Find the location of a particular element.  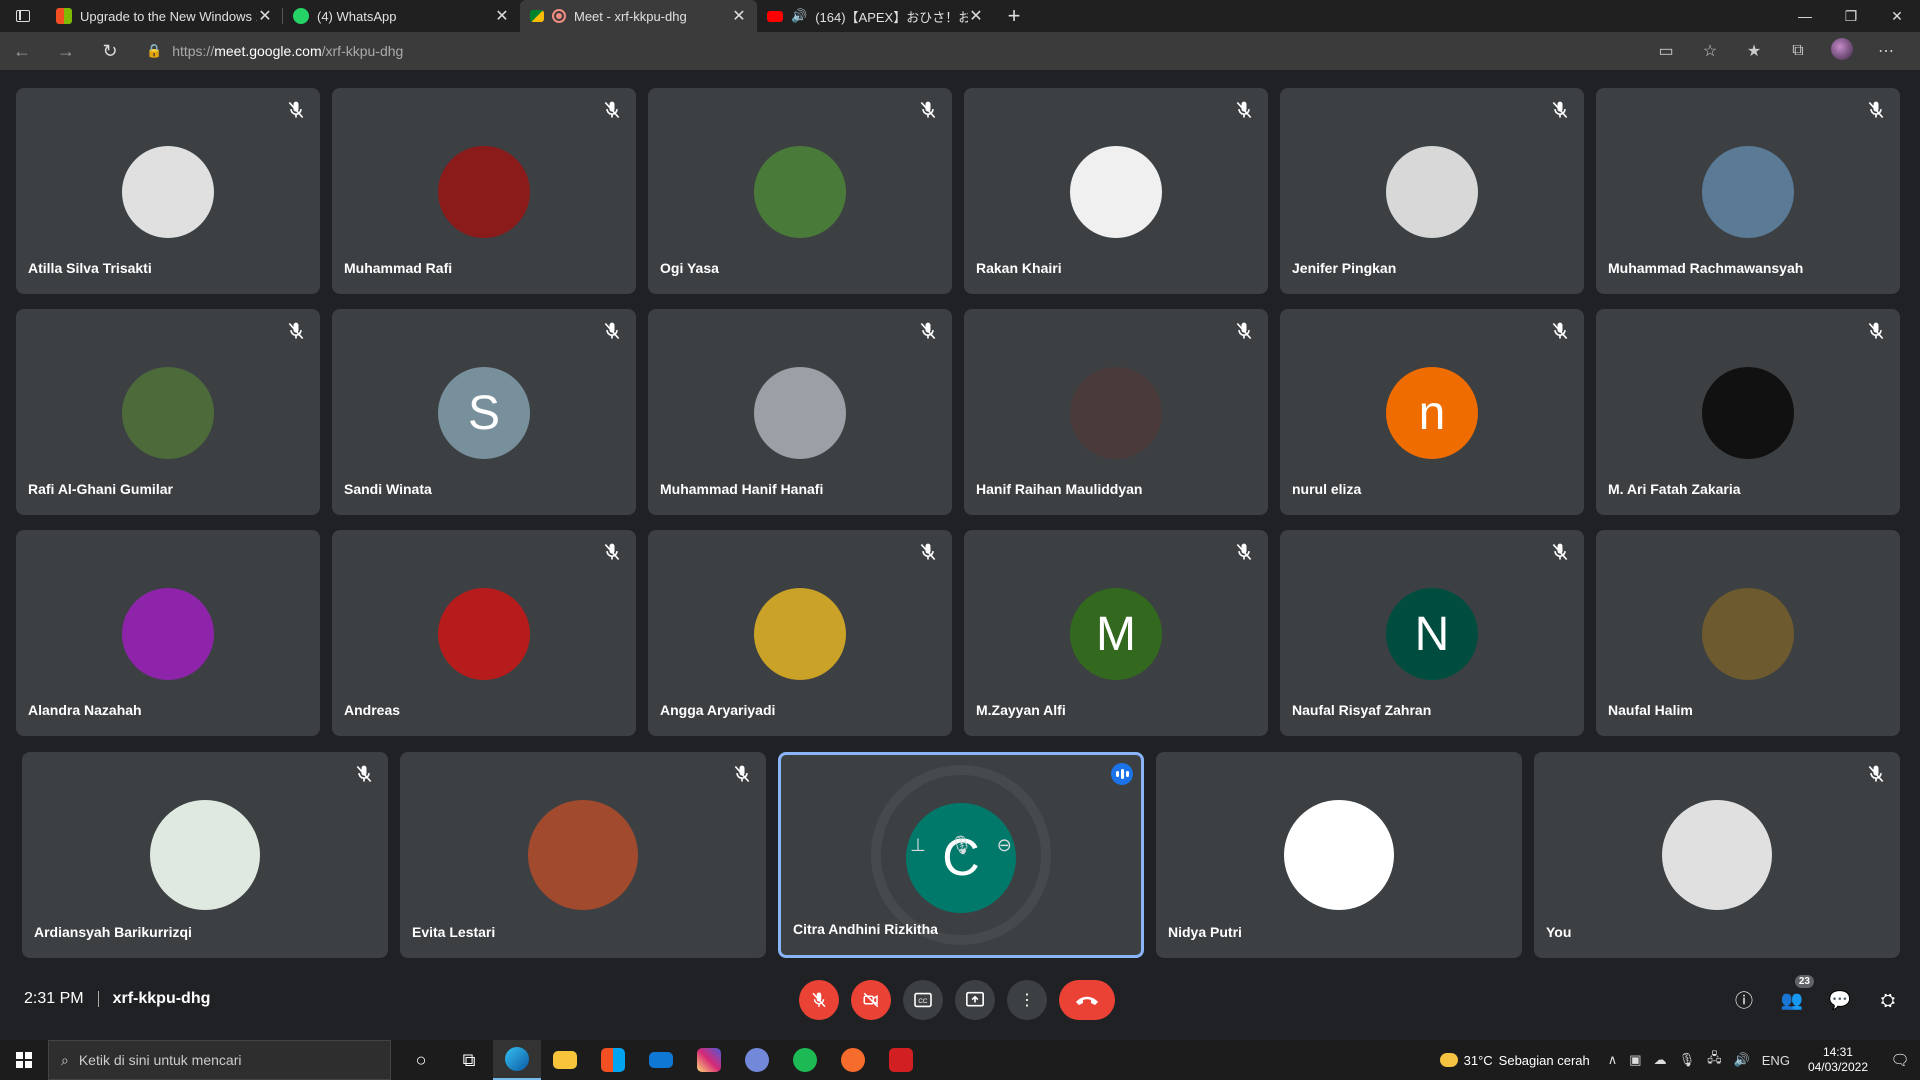

file-explorer-icon is located at coordinates (565, 1060).